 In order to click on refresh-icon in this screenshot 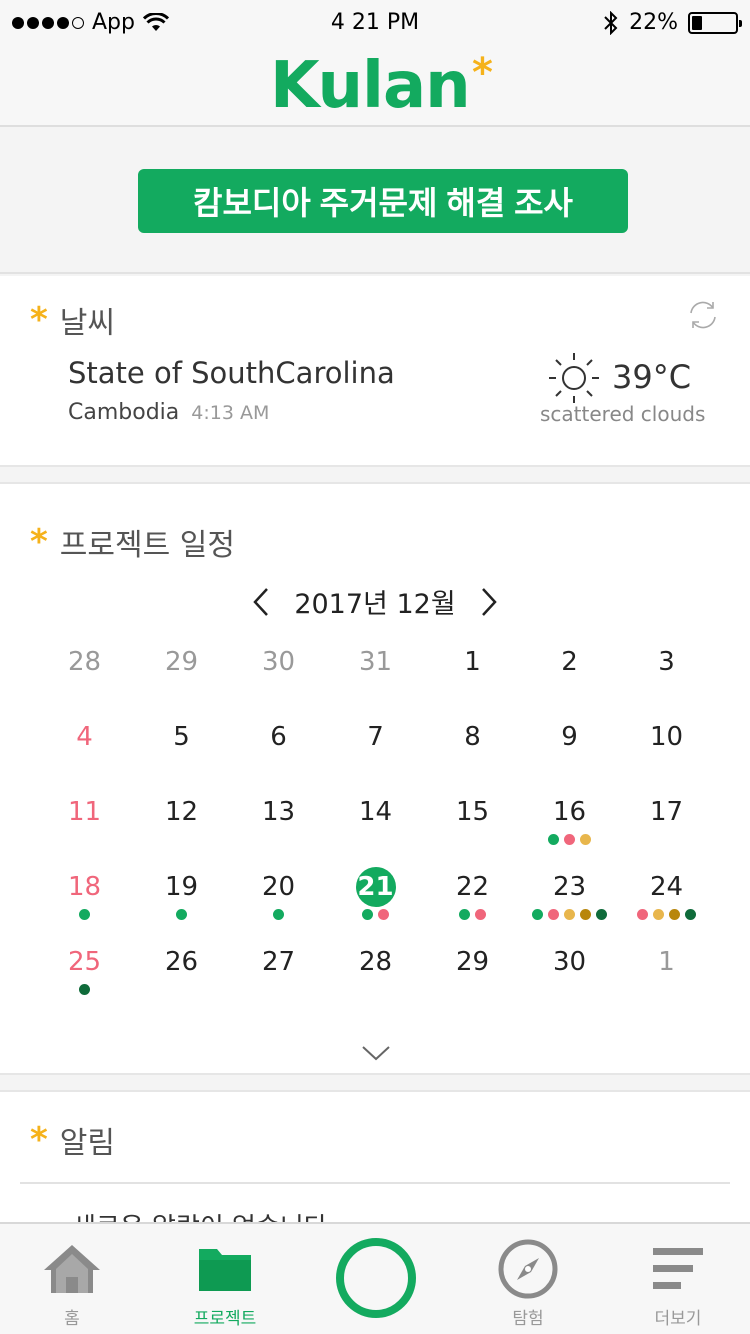, I will do `click(703, 315)`.